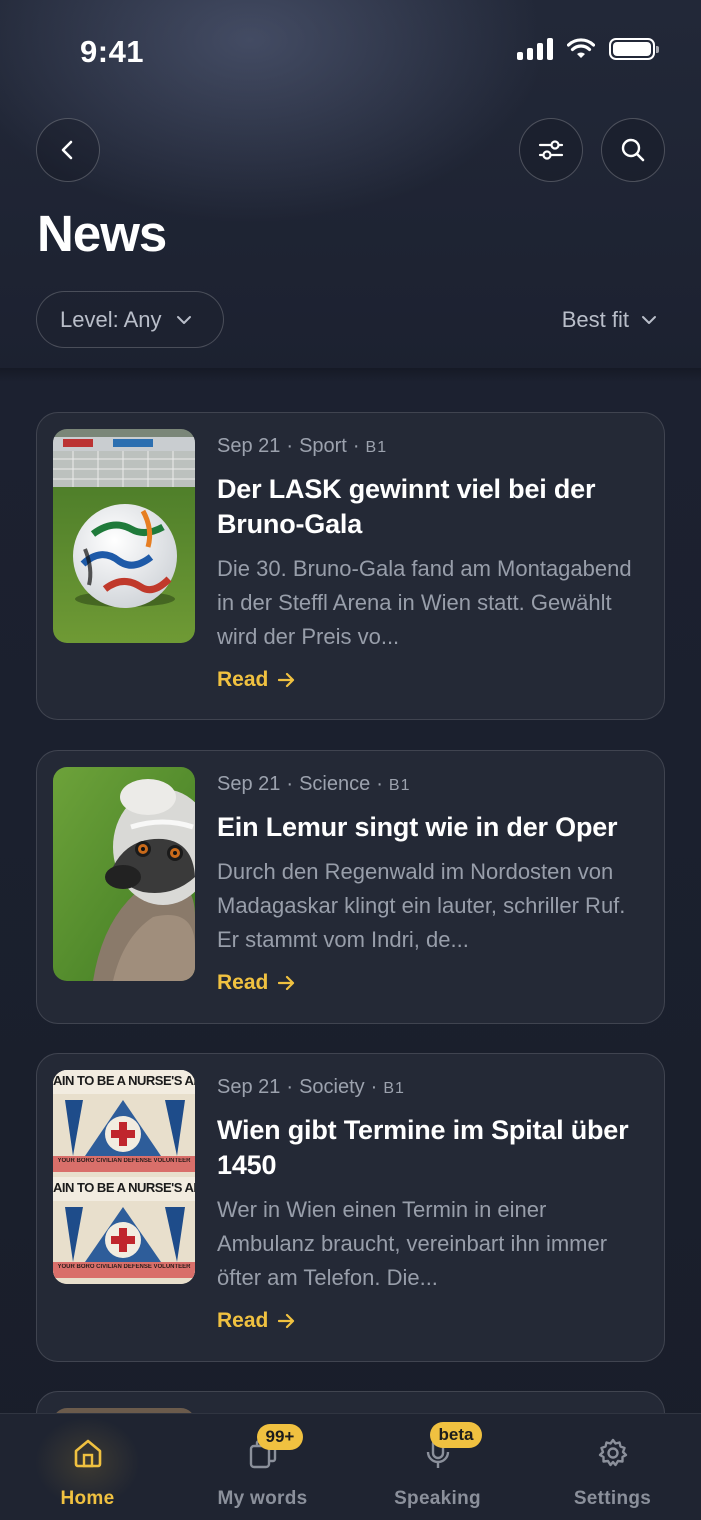 This screenshot has width=701, height=1520. I want to click on article-title: Ein Lemur singt wie in der Oper, so click(426, 827).